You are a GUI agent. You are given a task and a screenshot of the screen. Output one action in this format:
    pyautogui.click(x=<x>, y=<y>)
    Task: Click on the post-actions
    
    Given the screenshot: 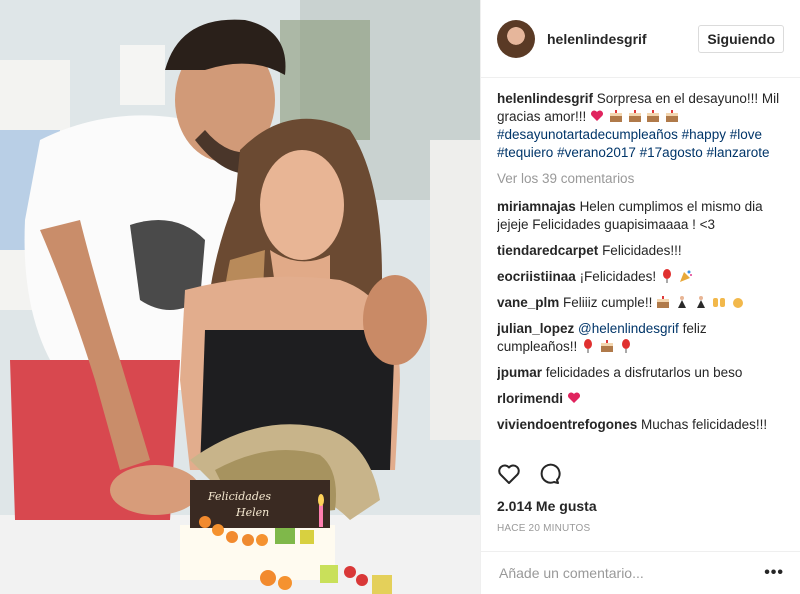 What is the action you would take?
    pyautogui.click(x=529, y=474)
    